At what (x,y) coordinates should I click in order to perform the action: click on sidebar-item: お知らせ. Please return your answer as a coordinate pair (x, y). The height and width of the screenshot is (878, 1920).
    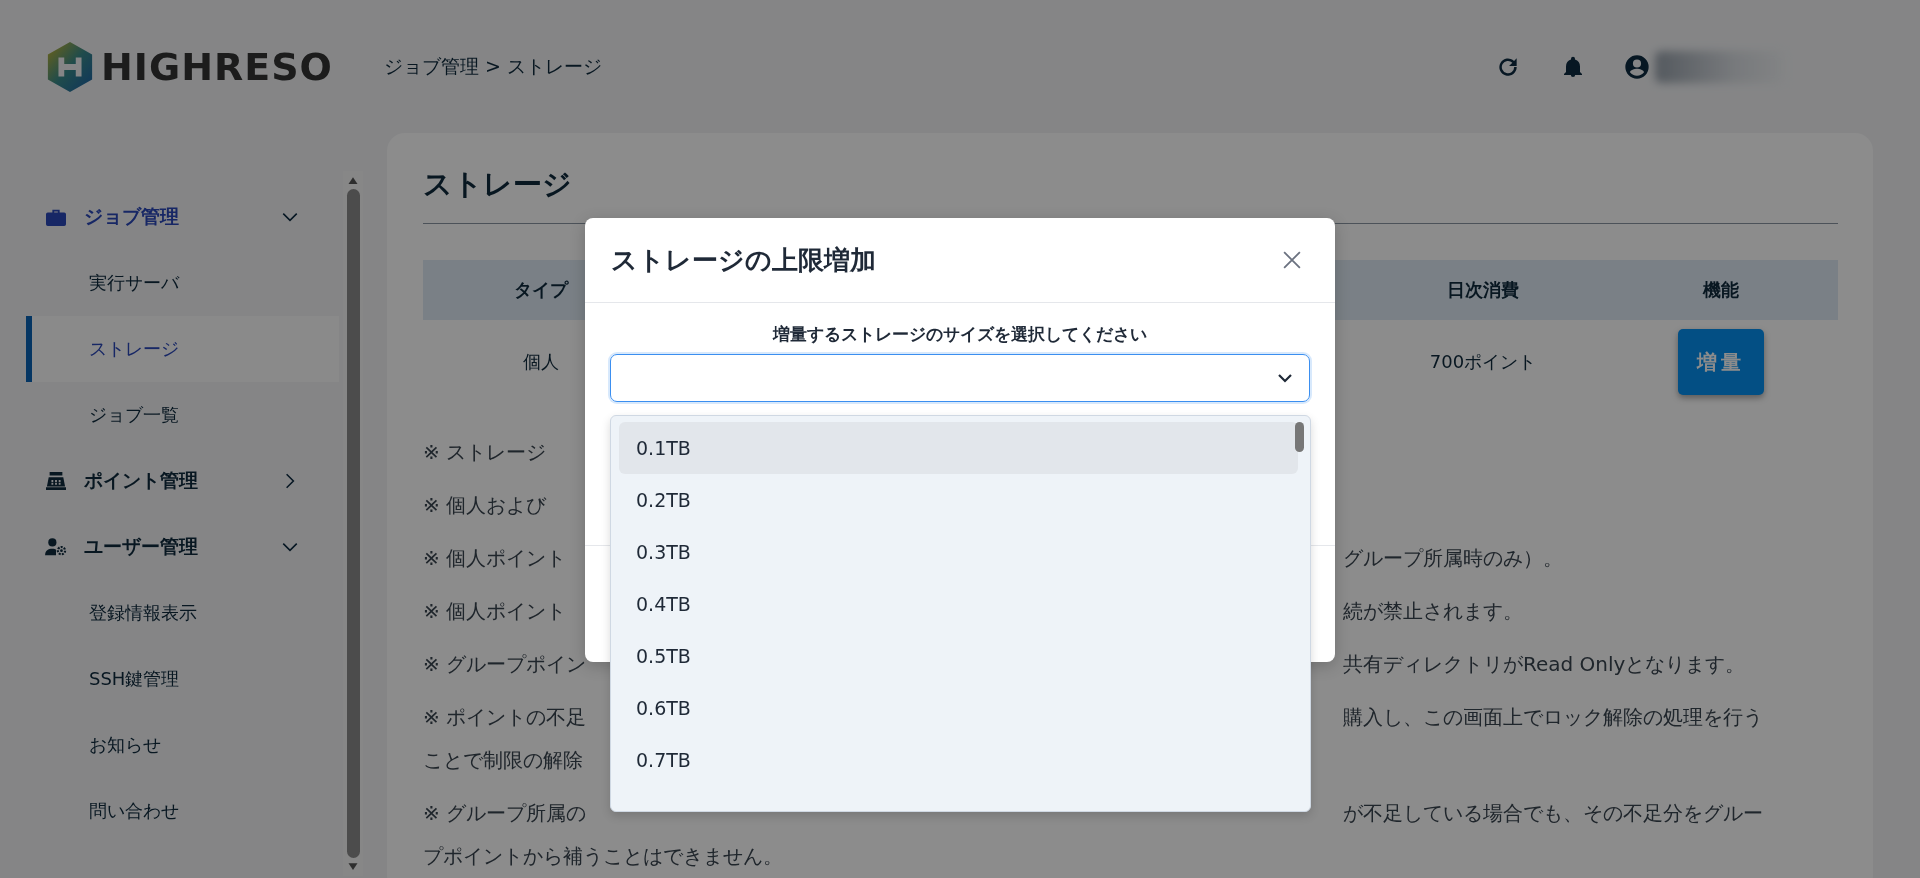
    Looking at the image, I should click on (182, 745).